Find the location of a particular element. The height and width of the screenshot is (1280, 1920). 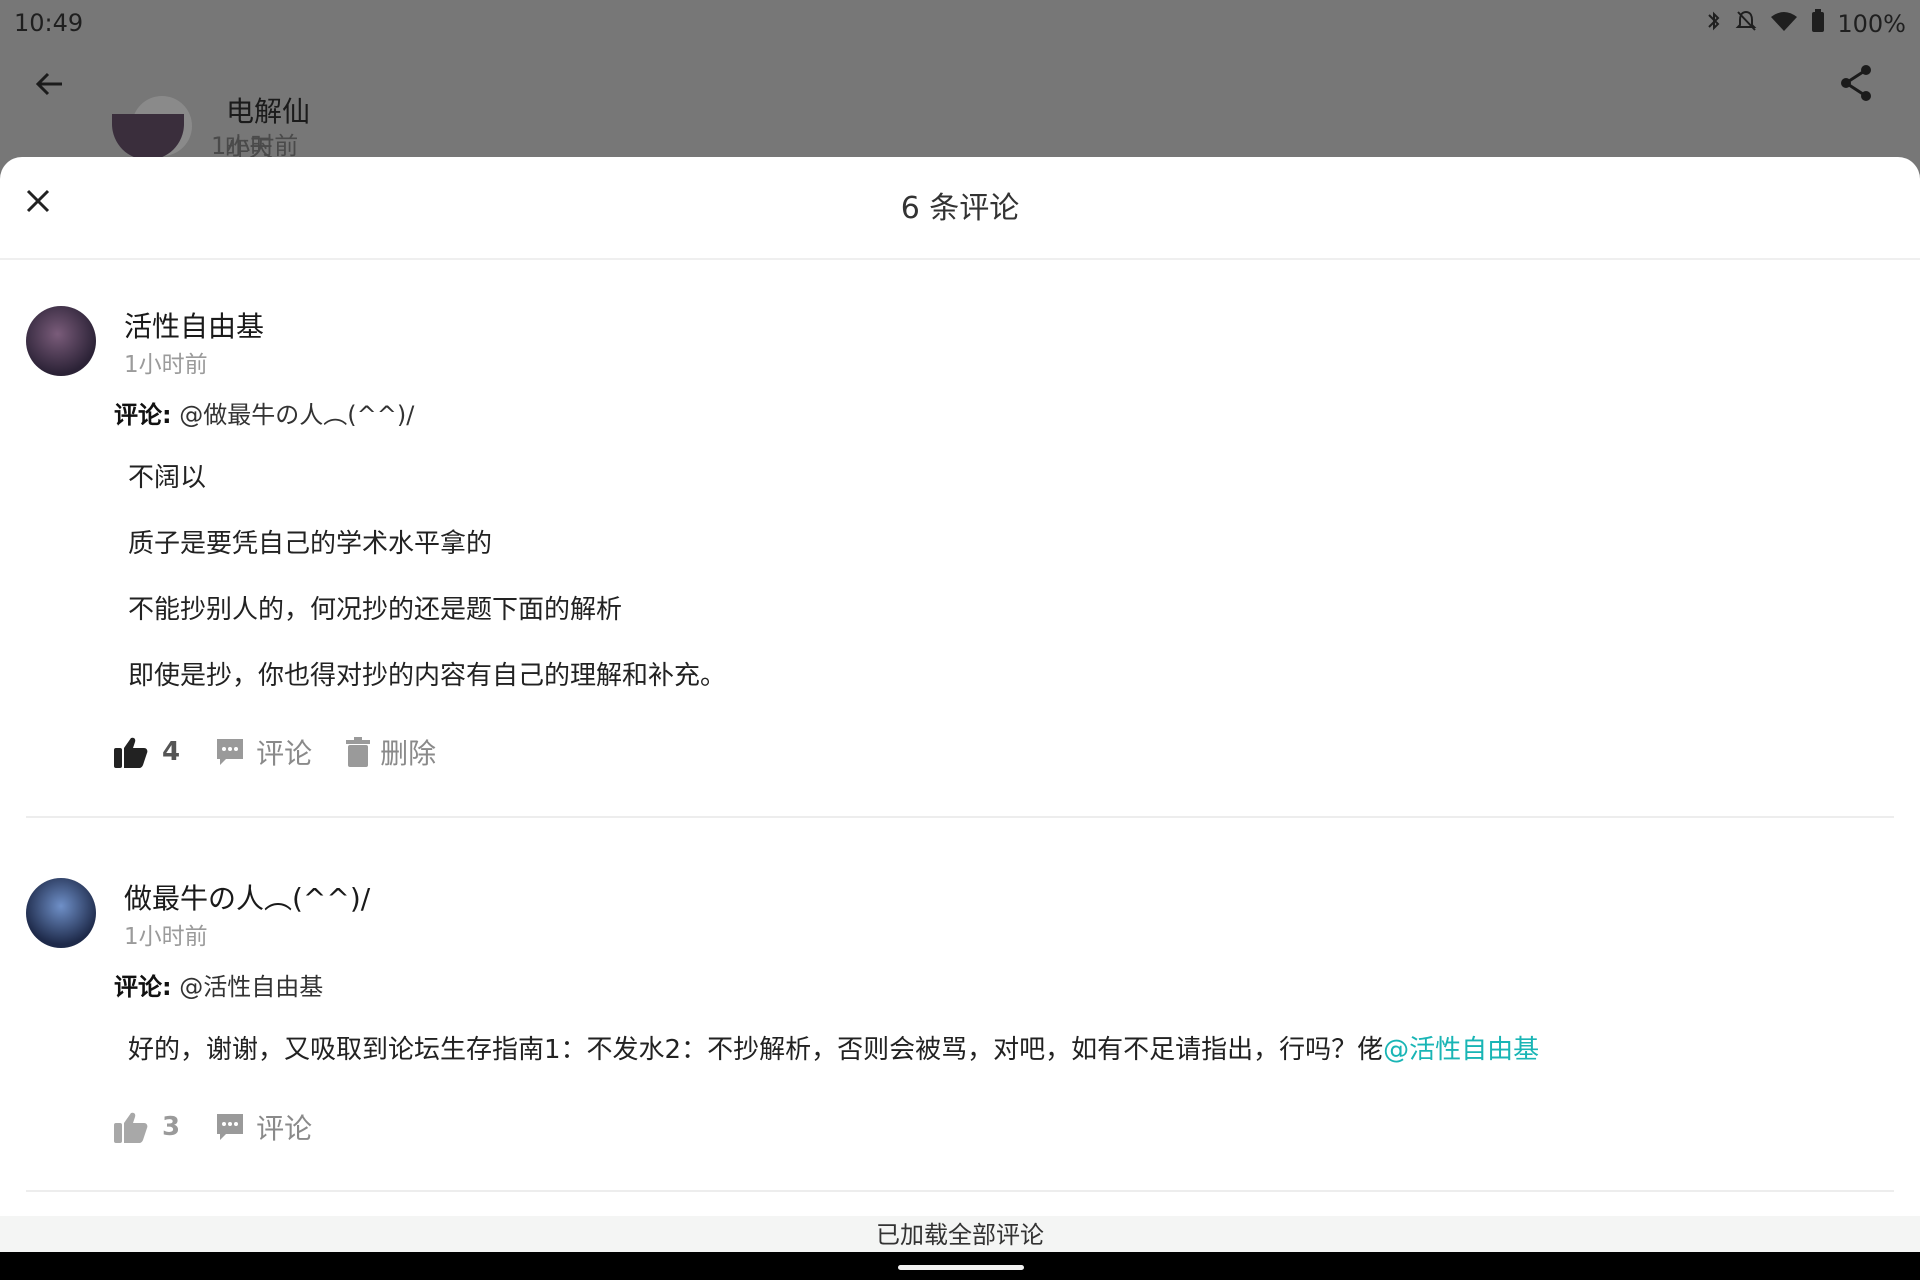

comment-text-line: 不能抄别人的，何况抄的还是题下面的解析 is located at coordinates (375, 610).